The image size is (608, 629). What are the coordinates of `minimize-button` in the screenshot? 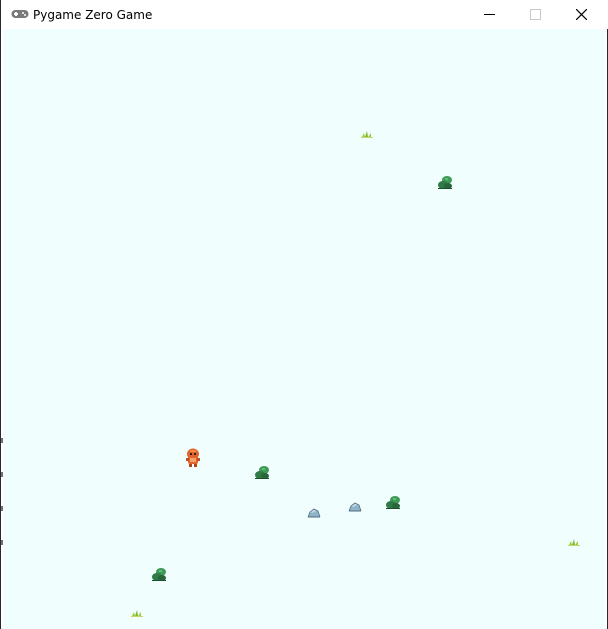 It's located at (489, 14).